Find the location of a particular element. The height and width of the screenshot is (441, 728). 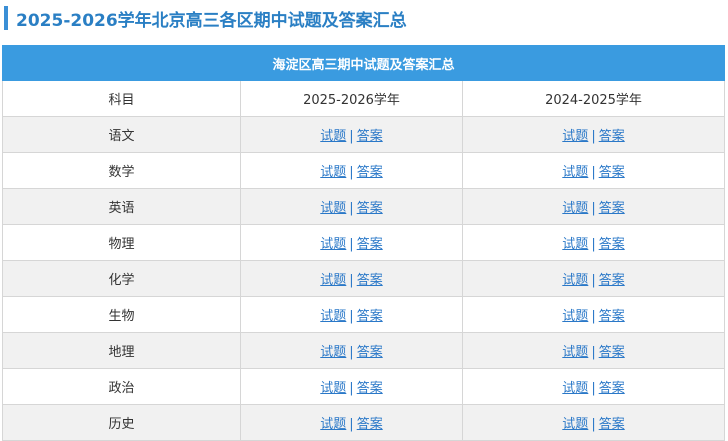

table-banner-row: 海淀区高三期中试题及答案汇总 is located at coordinates (363, 63).